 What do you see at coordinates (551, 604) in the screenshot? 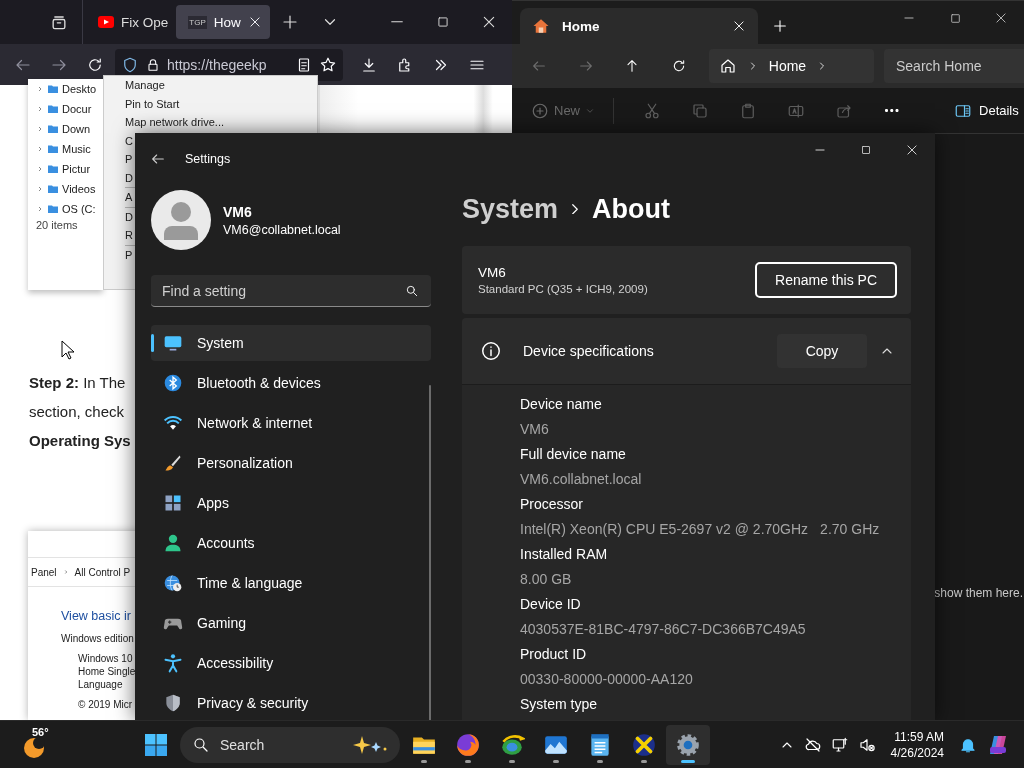
I see `spec-label: Device ID` at bounding box center [551, 604].